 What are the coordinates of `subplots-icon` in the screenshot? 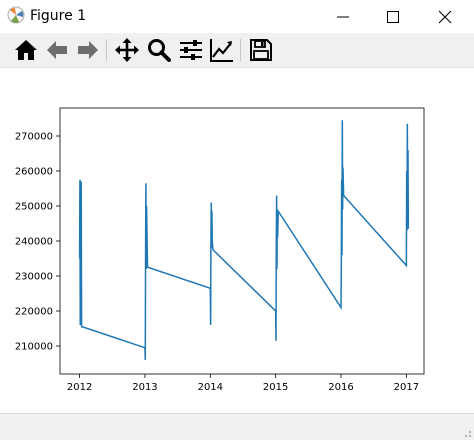 It's located at (191, 50).